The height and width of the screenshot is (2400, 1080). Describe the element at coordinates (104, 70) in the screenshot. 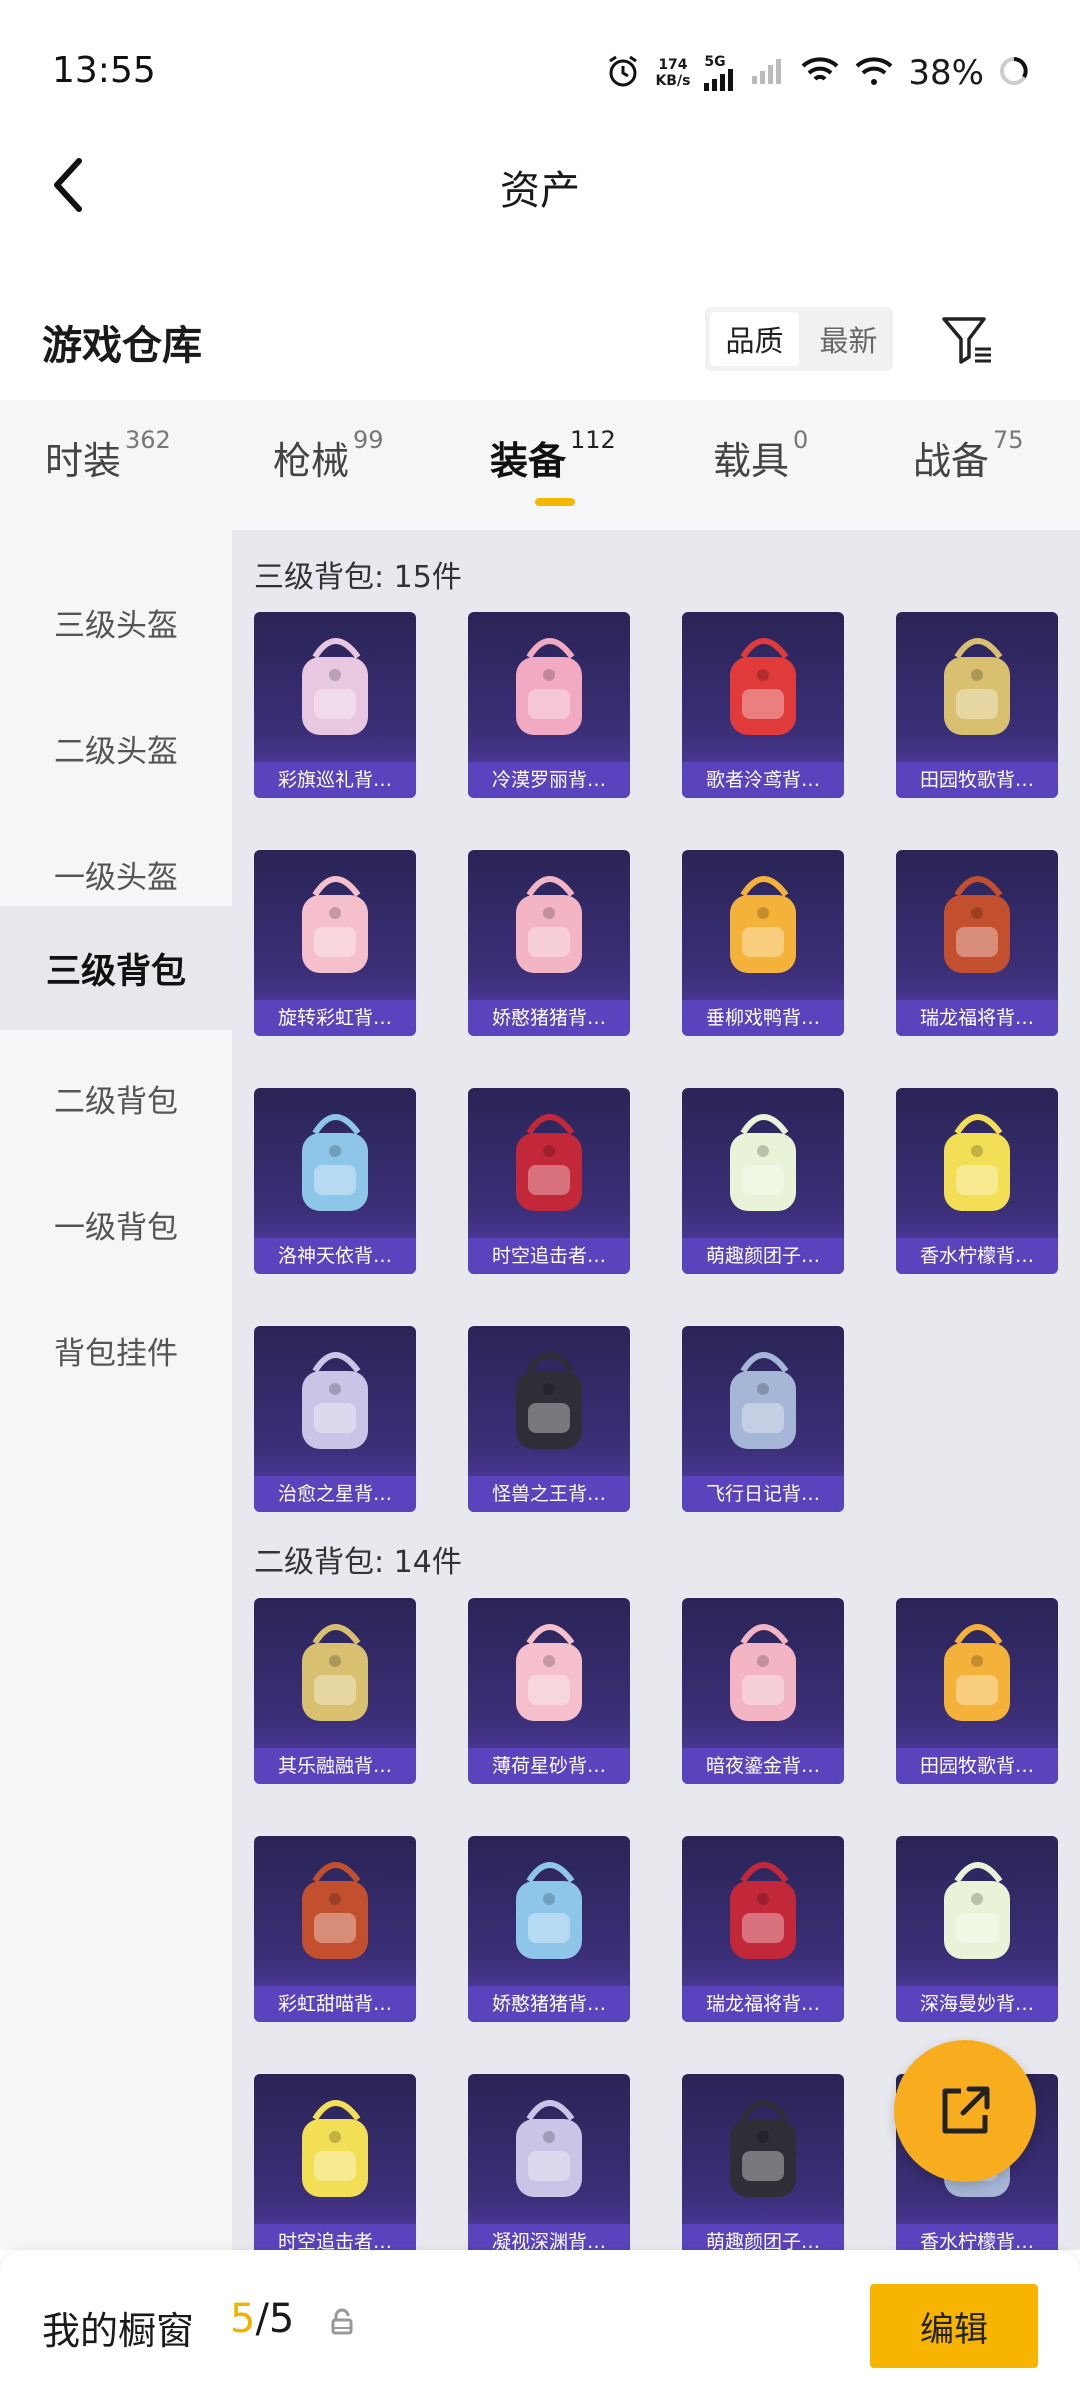

I see `status-time: 13:55` at that location.